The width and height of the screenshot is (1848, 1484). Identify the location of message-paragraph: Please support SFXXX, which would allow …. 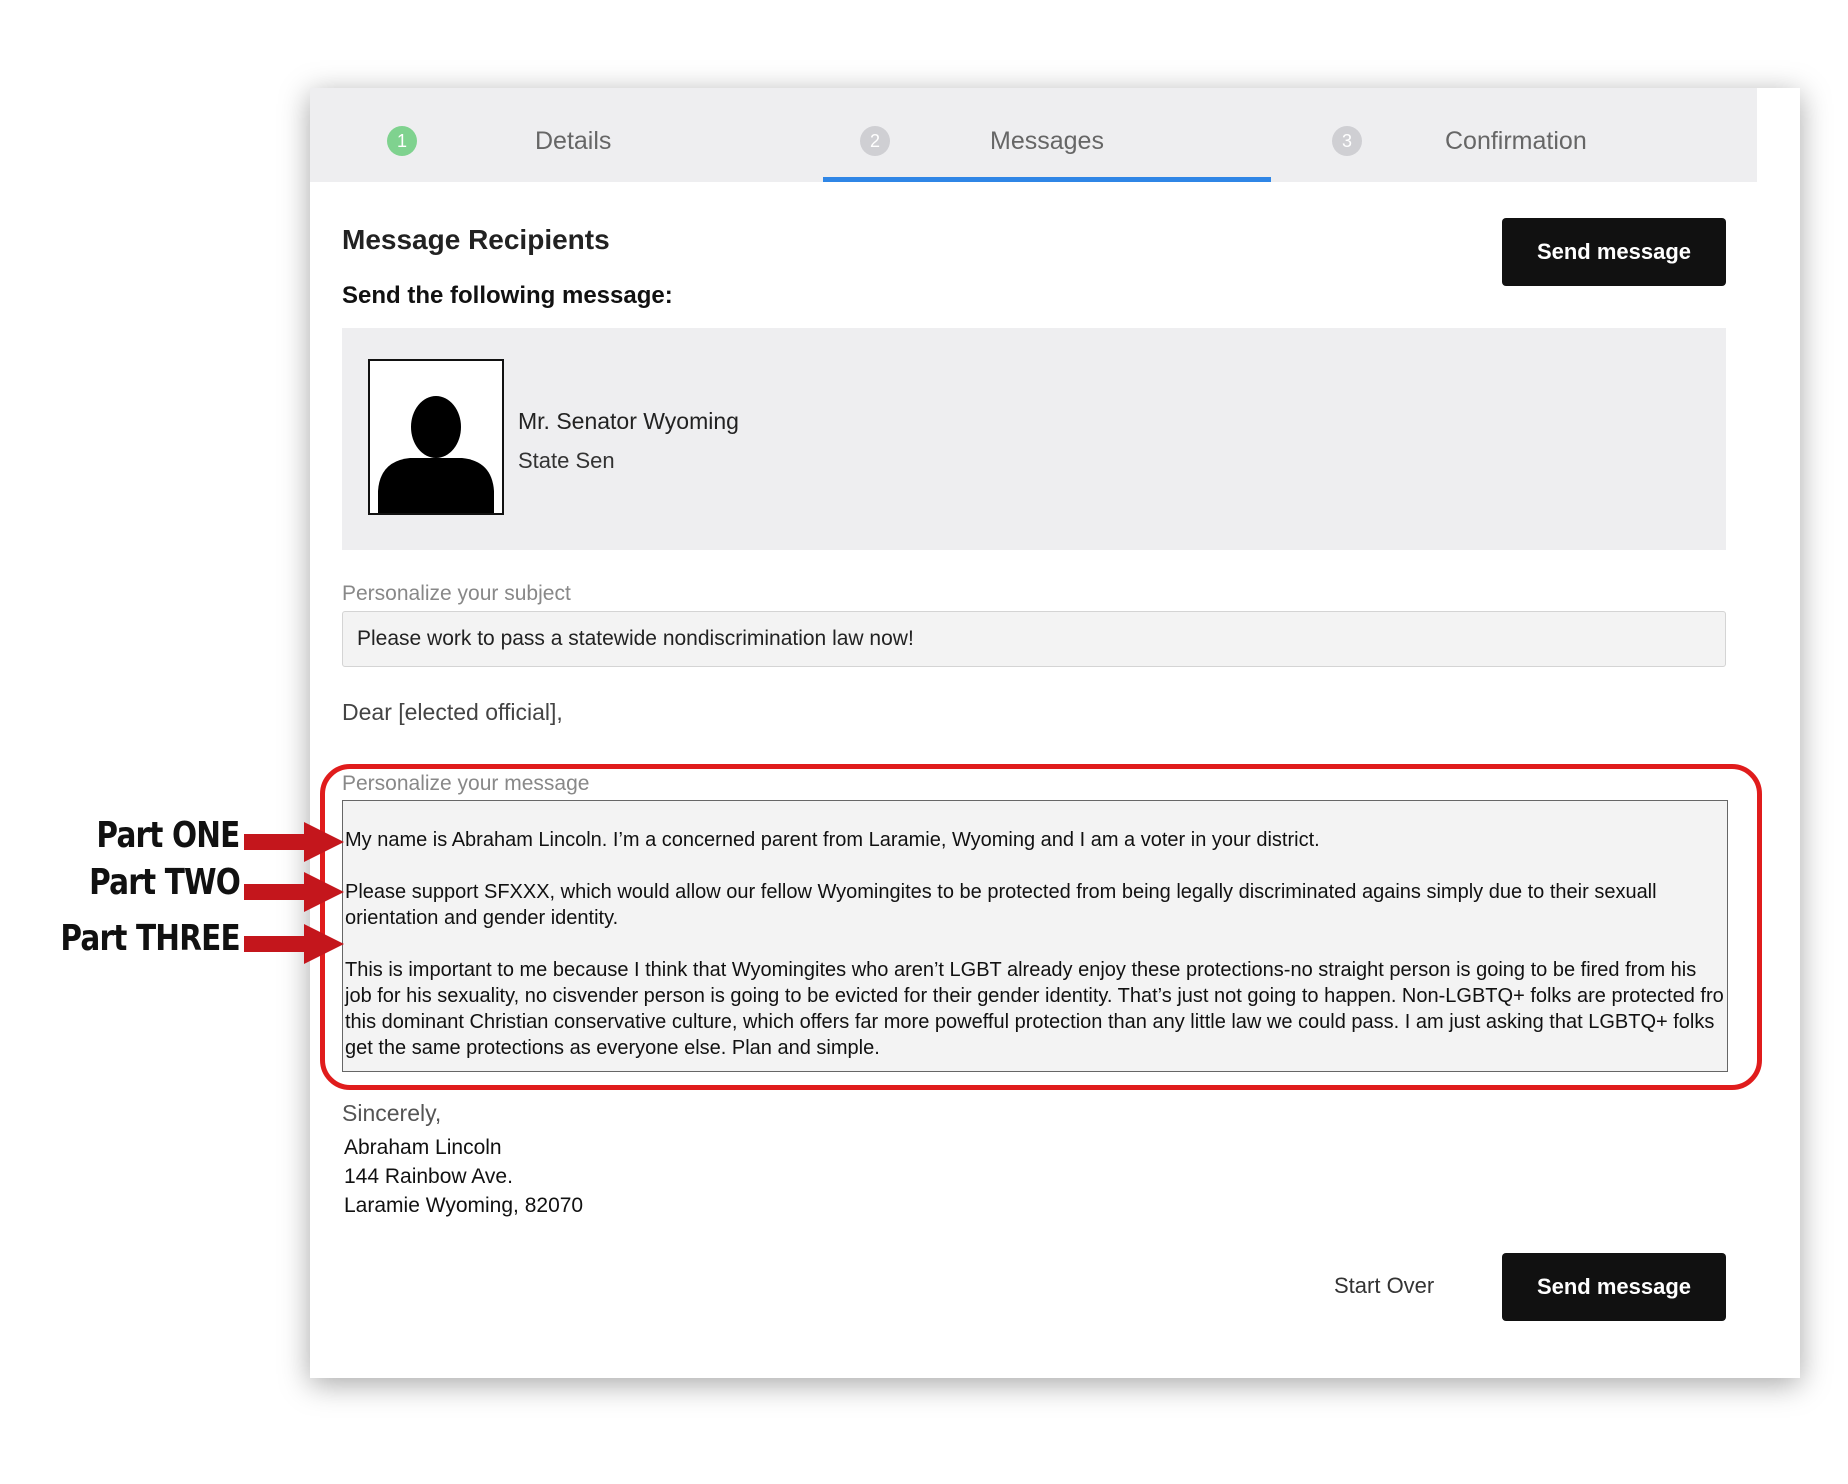
(1001, 905).